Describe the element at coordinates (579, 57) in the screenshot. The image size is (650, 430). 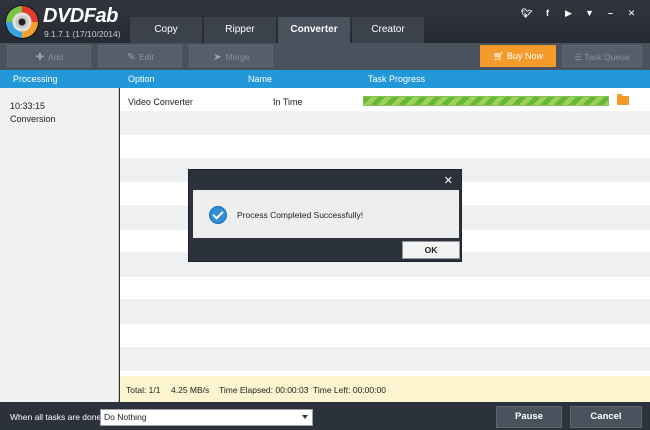
I see `list-icon: ☰` at that location.